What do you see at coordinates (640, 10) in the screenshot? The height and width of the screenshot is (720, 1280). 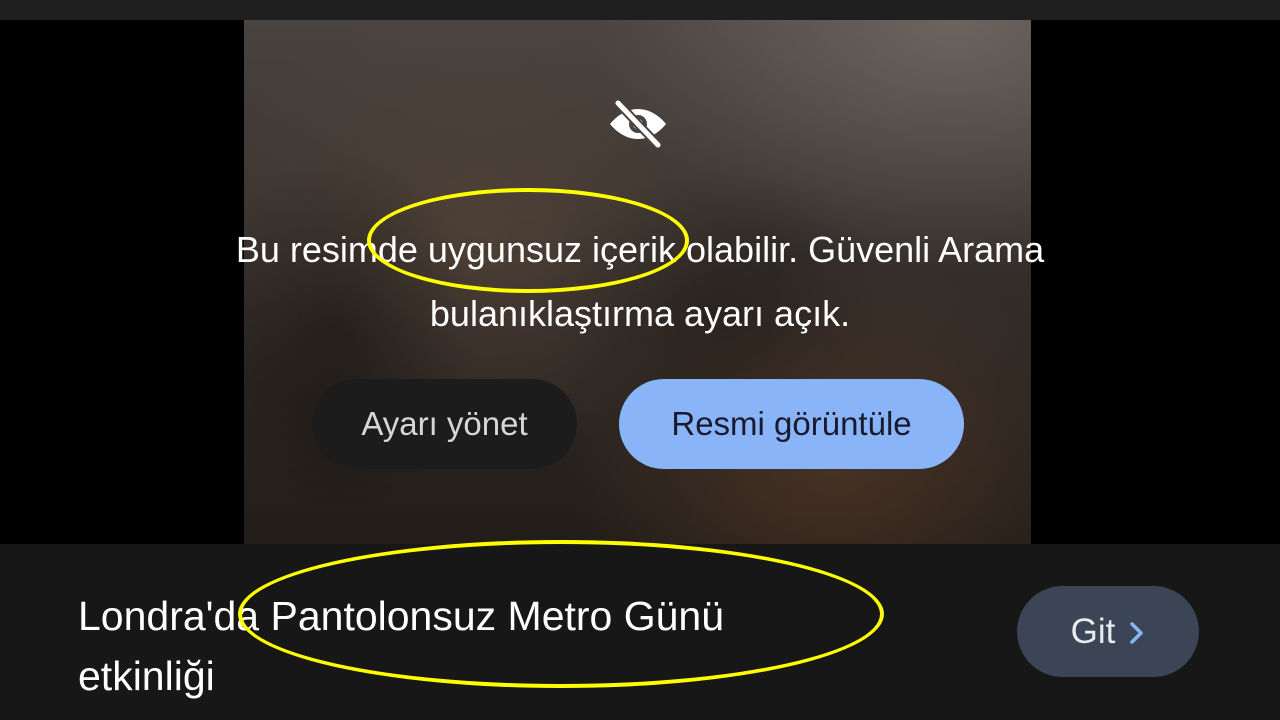 I see `top-strip` at bounding box center [640, 10].